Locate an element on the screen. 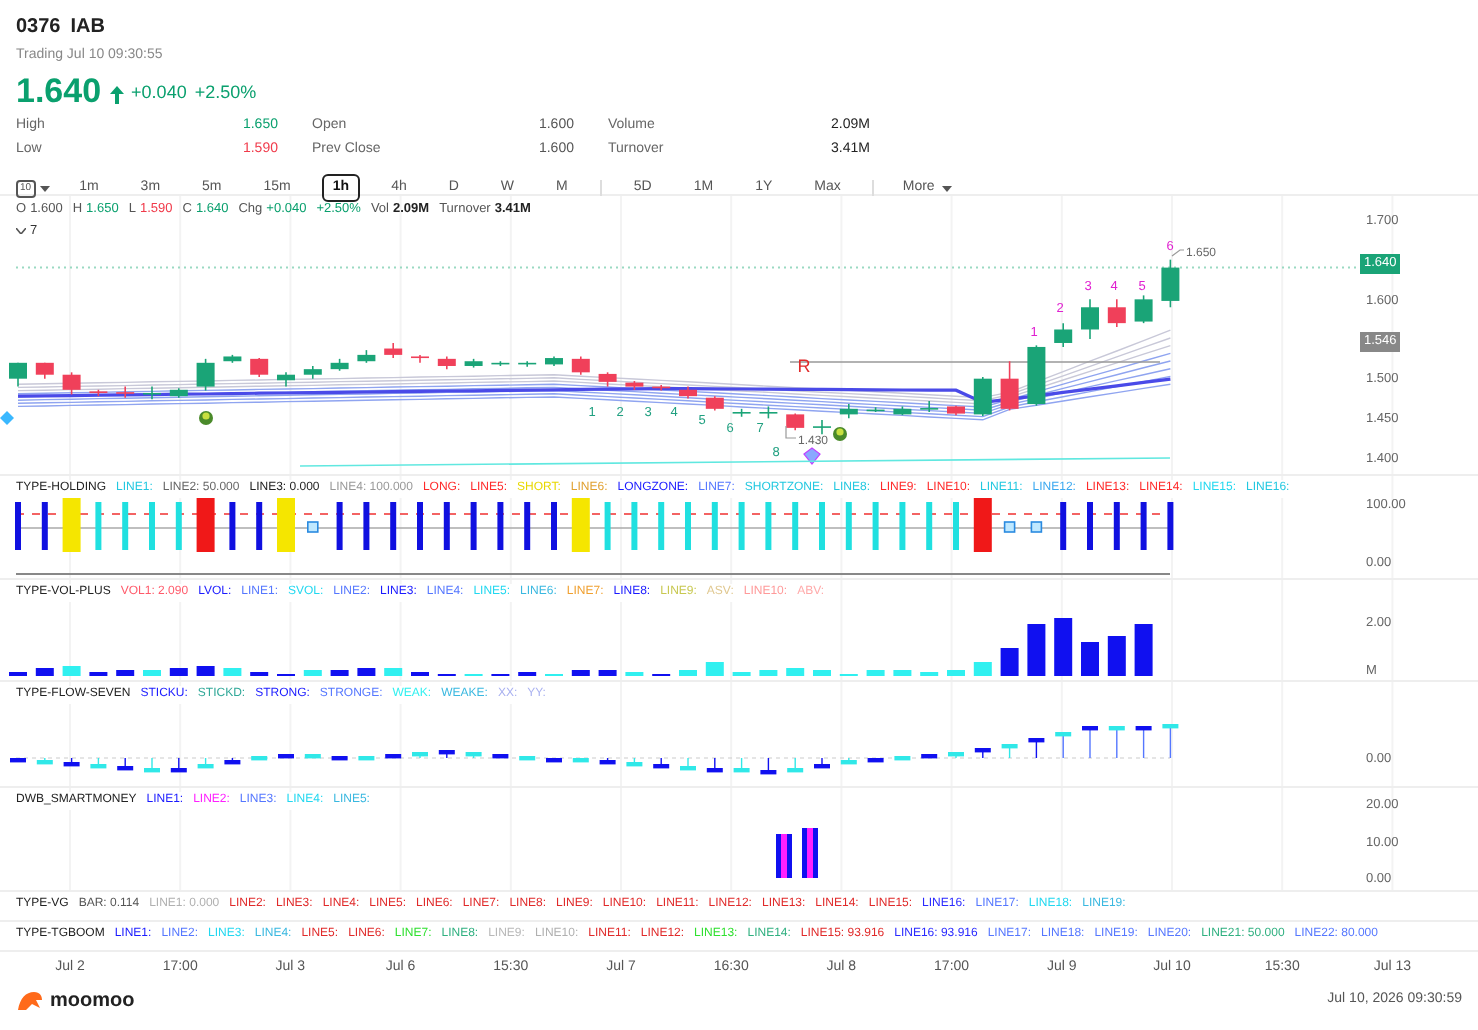 The width and height of the screenshot is (1478, 1030). last-price: 1.640 is located at coordinates (59, 92).